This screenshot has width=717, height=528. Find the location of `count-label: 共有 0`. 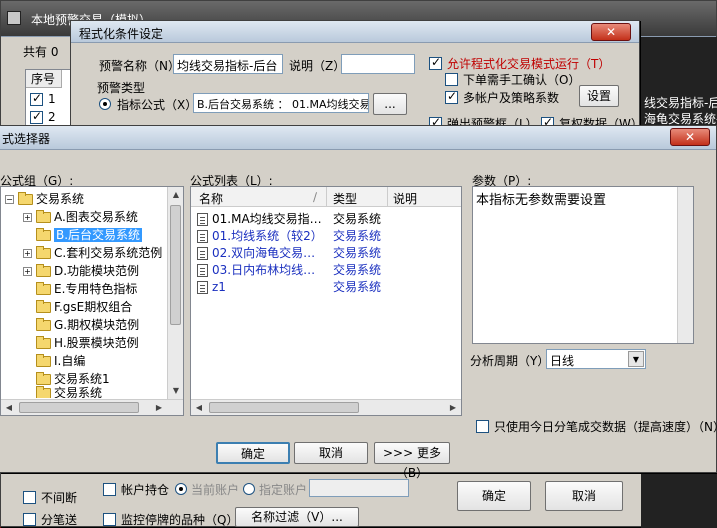

count-label: 共有 0 is located at coordinates (41, 52).